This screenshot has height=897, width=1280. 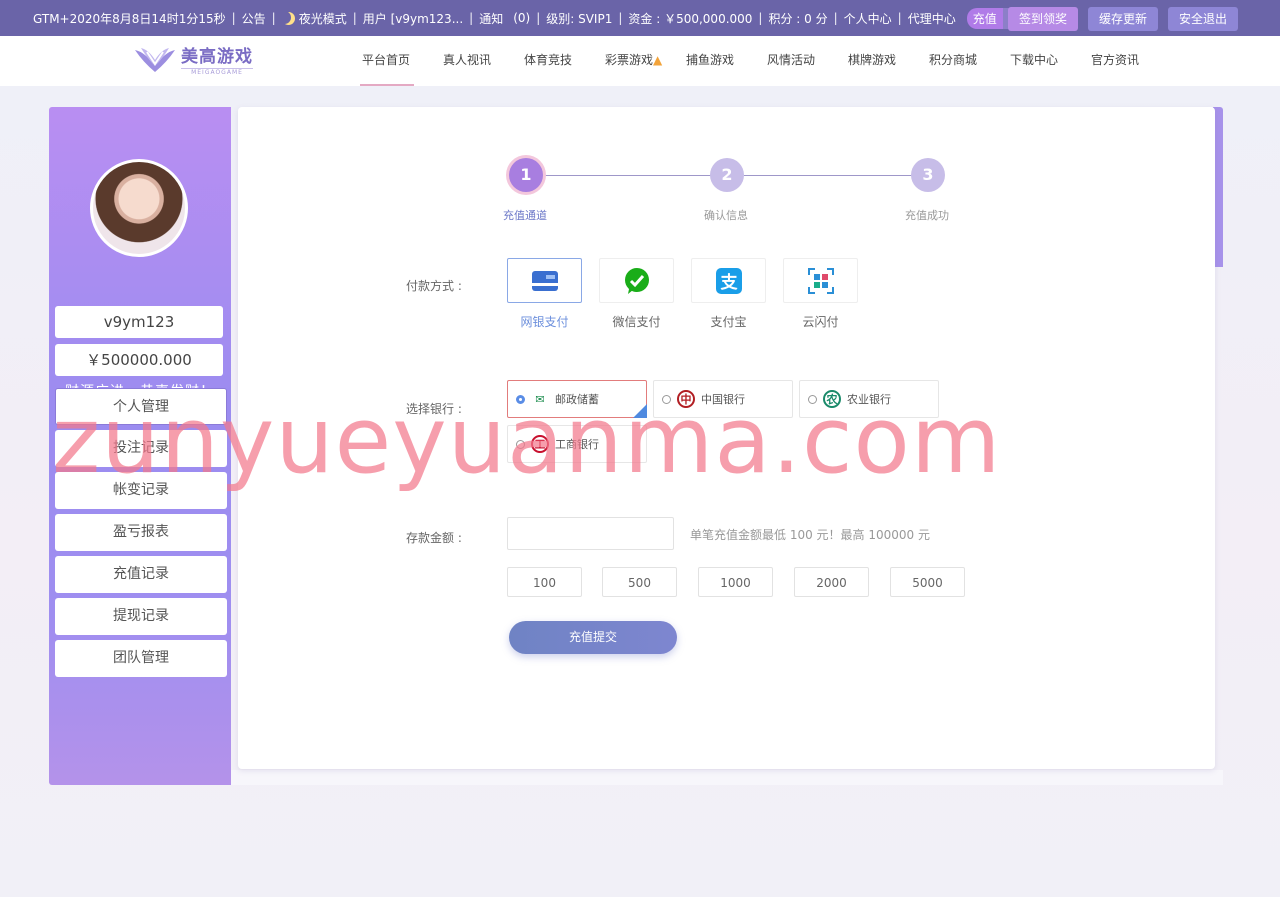 I want to click on submit-recharge-button: 充值提交, so click(x=593, y=637).